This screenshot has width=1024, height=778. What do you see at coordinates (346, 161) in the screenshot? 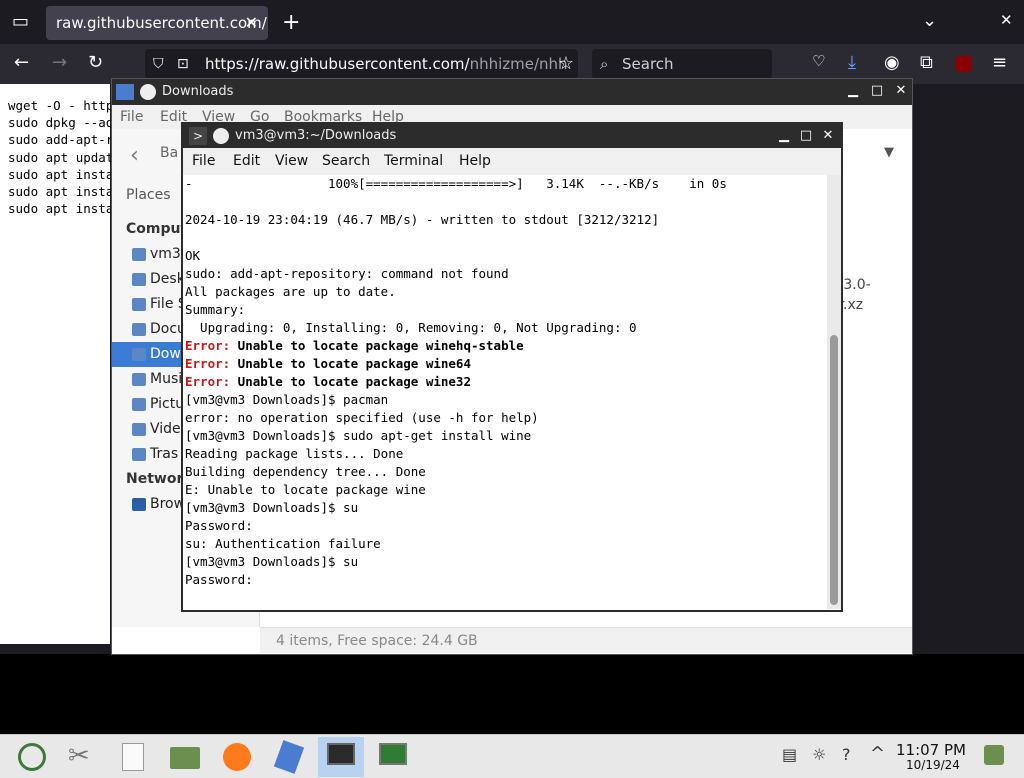
I see `term-menu-search: Search` at bounding box center [346, 161].